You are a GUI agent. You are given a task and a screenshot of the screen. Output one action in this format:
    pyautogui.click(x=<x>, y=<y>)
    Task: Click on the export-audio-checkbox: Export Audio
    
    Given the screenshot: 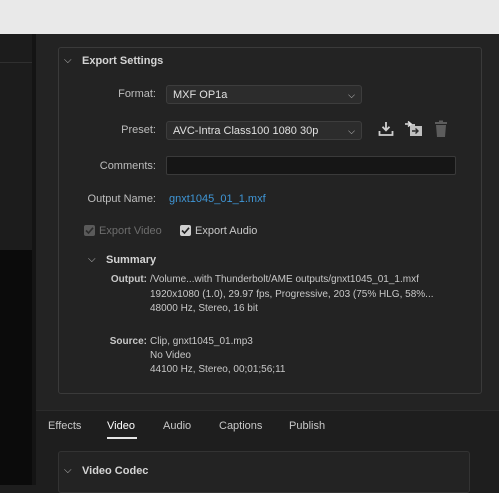 What is the action you would take?
    pyautogui.click(x=218, y=231)
    